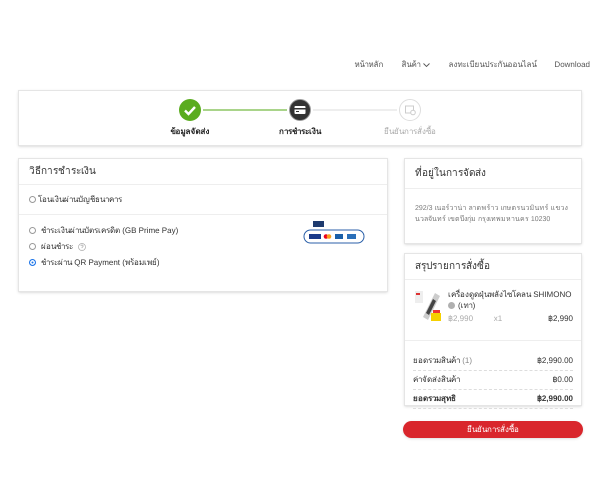 This screenshot has height=500, width=600. What do you see at coordinates (493, 267) in the screenshot?
I see `card-title: สรุปรายการสั่งซื้อ` at bounding box center [493, 267].